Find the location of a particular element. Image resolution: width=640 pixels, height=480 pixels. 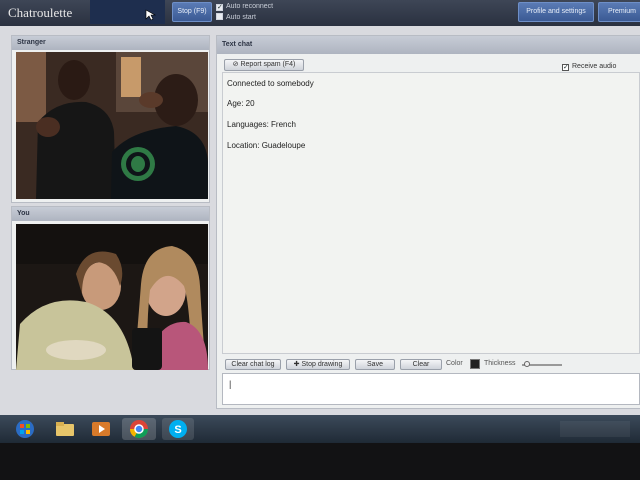

color-label: Color is located at coordinates (454, 363).